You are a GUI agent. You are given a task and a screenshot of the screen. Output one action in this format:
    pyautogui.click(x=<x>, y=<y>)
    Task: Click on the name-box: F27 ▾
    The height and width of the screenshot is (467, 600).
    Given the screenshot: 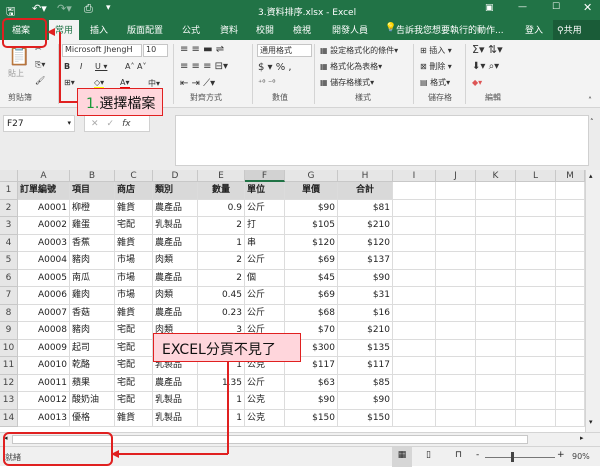 What is the action you would take?
    pyautogui.click(x=39, y=123)
    